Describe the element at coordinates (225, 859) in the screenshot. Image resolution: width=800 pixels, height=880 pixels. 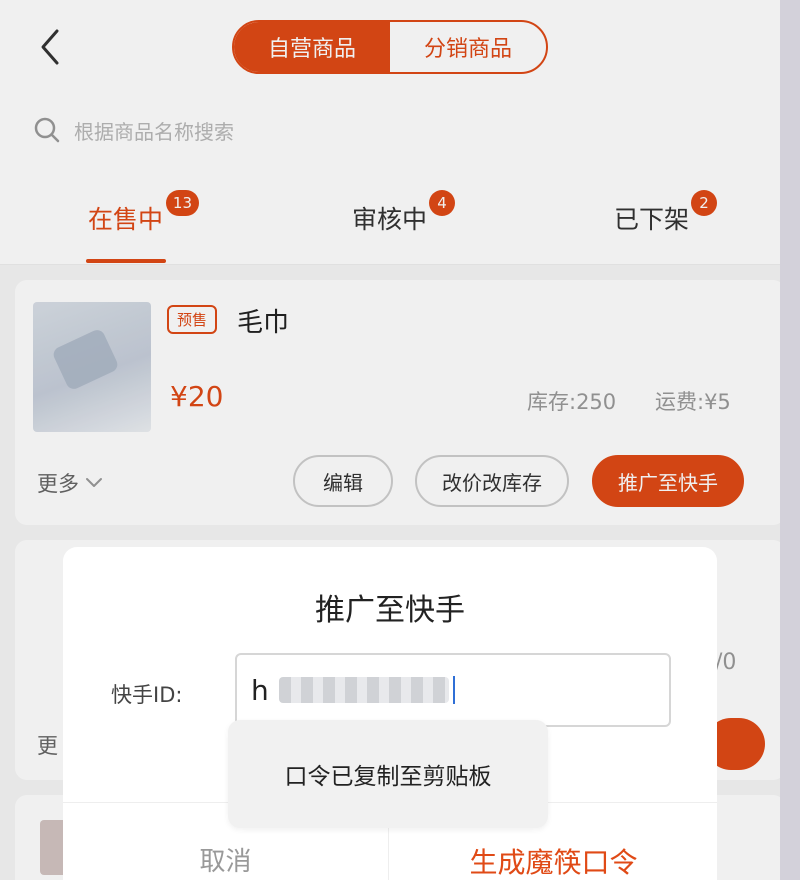
I see `cancel-button: 取消` at that location.